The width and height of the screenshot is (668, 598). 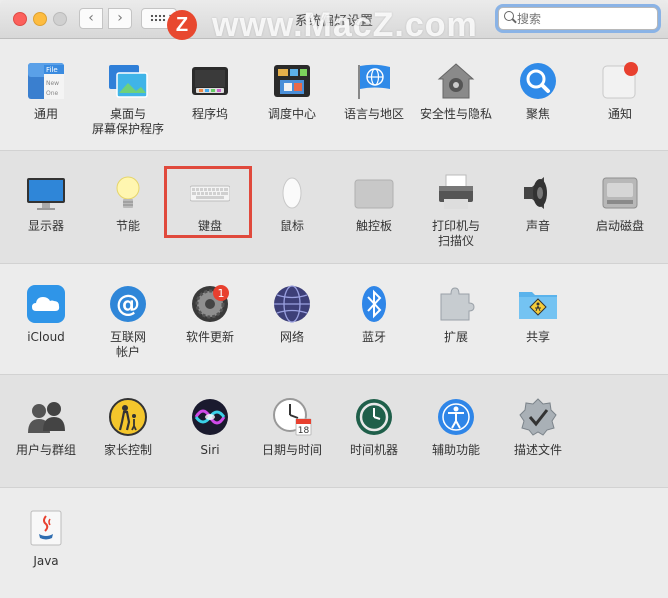 What do you see at coordinates (455, 233) in the screenshot?
I see `pane-label: 打印机与 扫描仪` at bounding box center [455, 233].